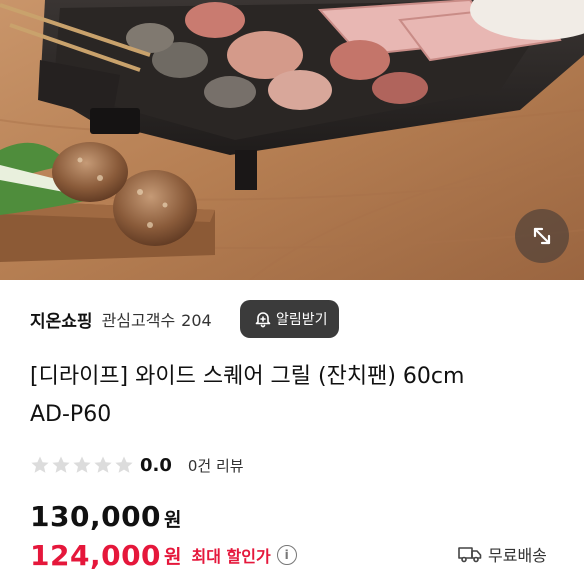 This screenshot has height=584, width=584. What do you see at coordinates (295, 396) in the screenshot?
I see `product-title: [디라이프] 와이드 스퀘어 그릴 (잔치팬) 60cm AD-P60` at bounding box center [295, 396].